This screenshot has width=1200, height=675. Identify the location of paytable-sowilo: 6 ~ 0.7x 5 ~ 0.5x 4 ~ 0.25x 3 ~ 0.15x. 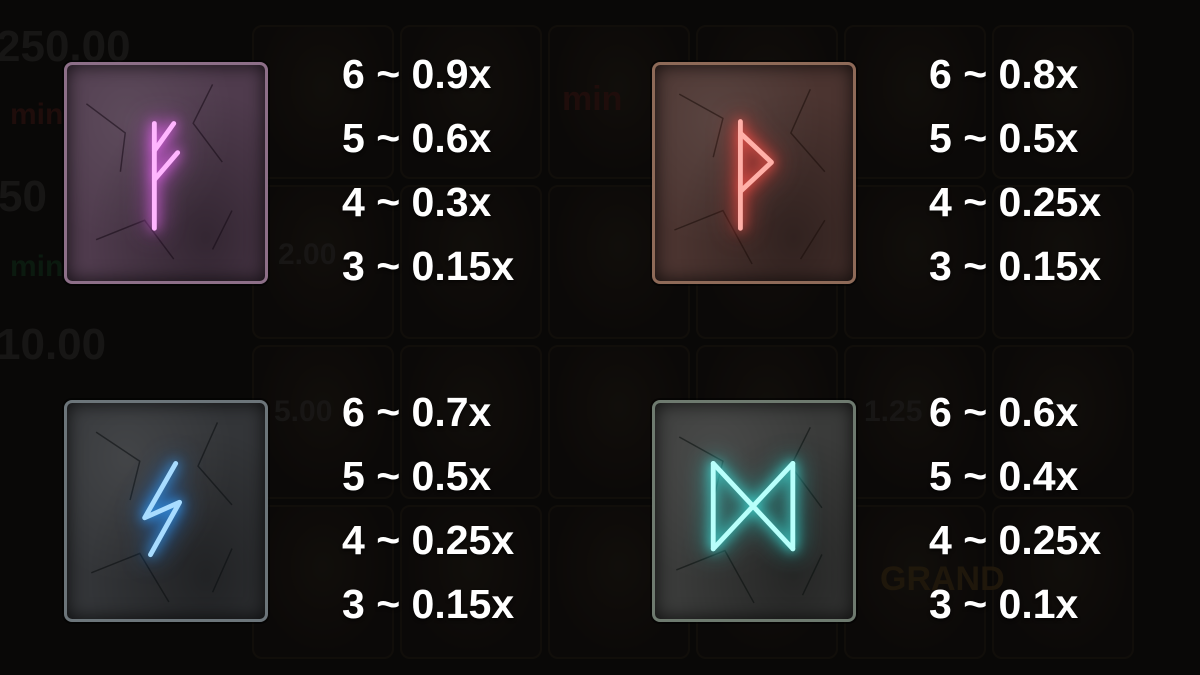
(428, 508).